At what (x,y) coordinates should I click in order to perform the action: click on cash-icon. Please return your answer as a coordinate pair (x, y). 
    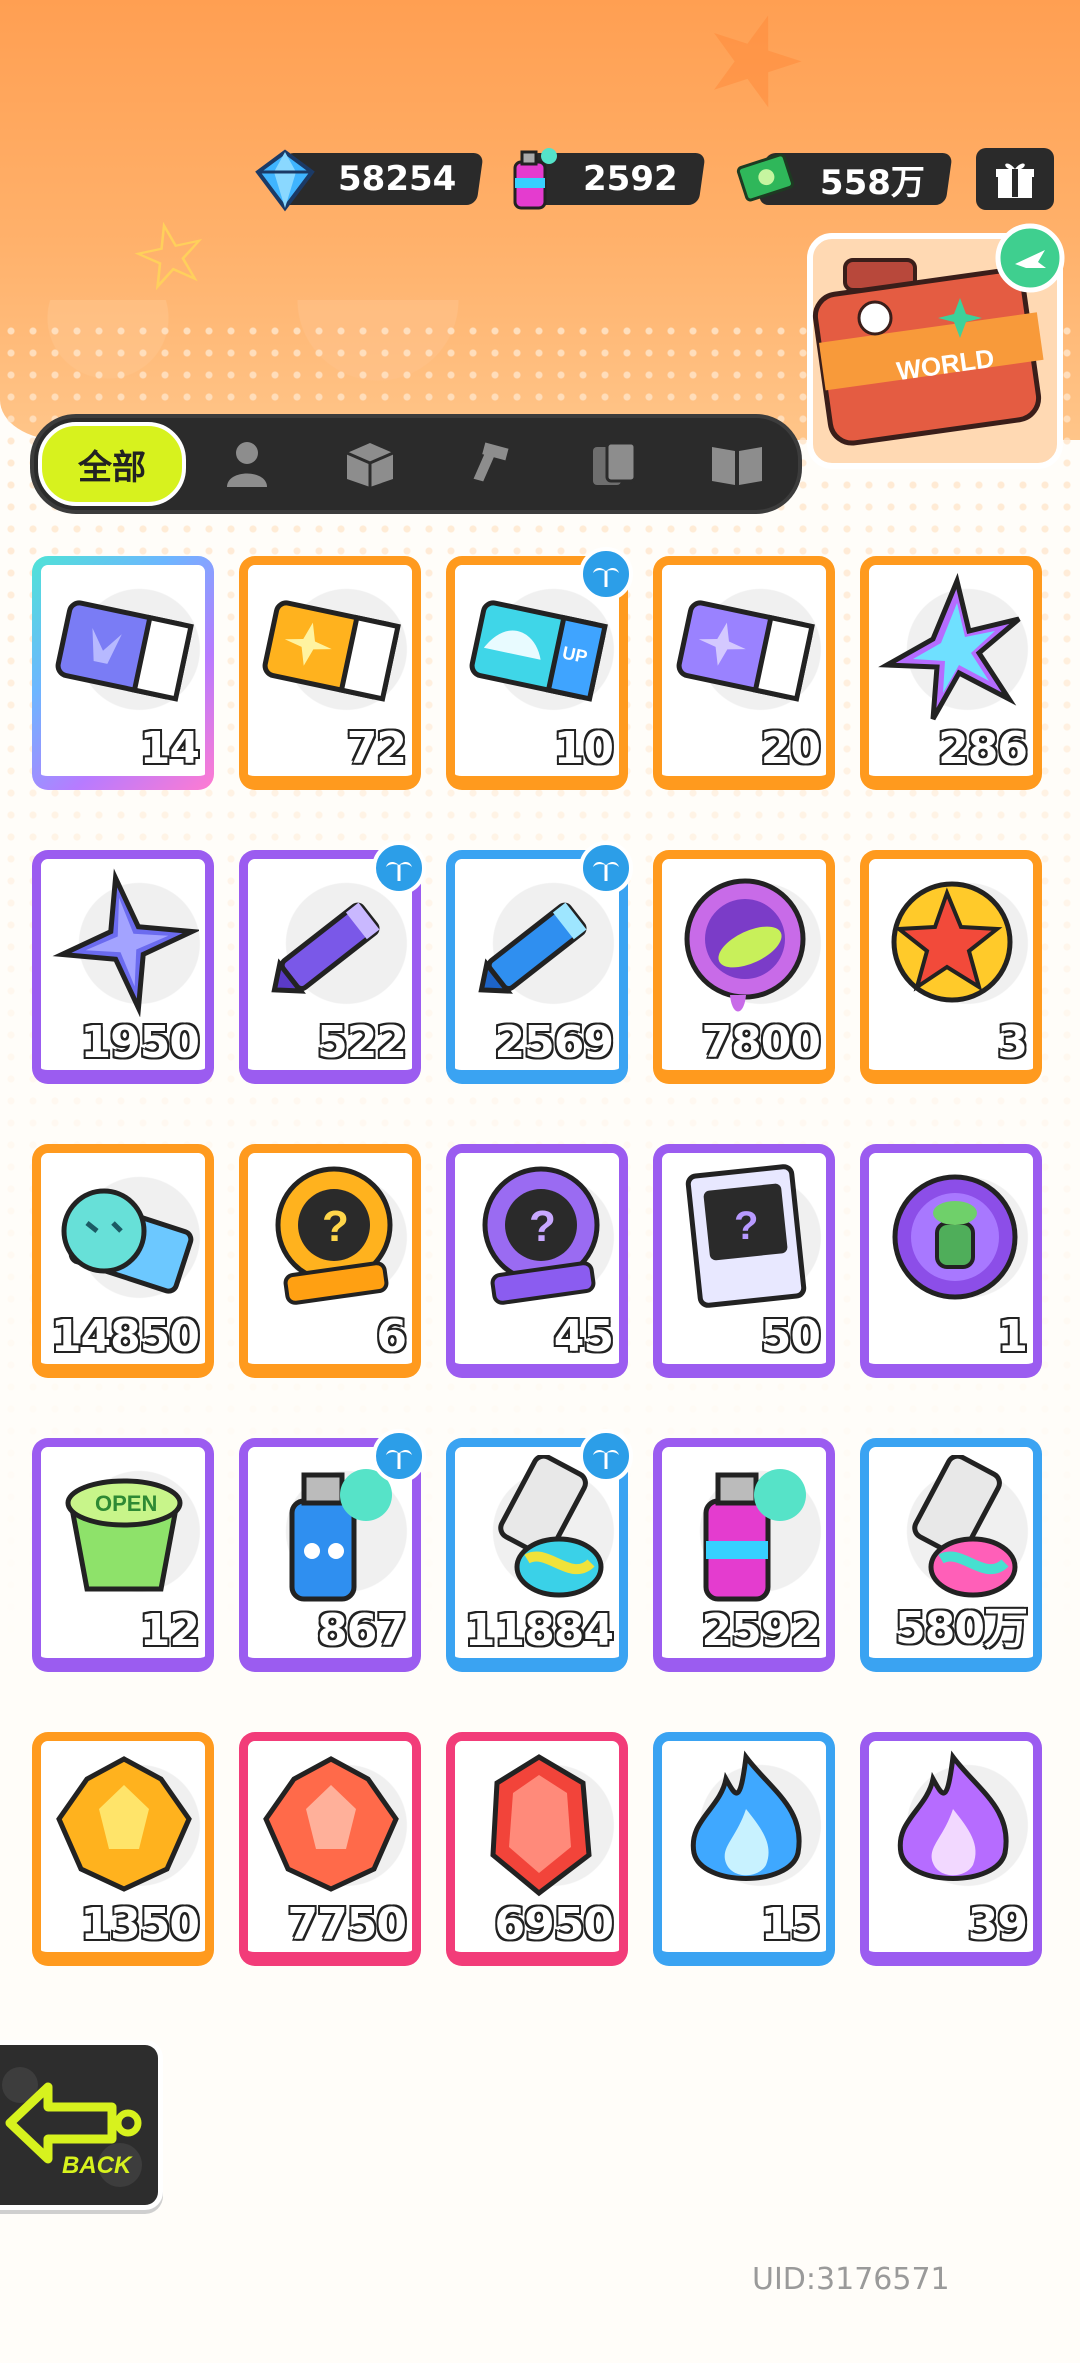
    Looking at the image, I should click on (765, 177).